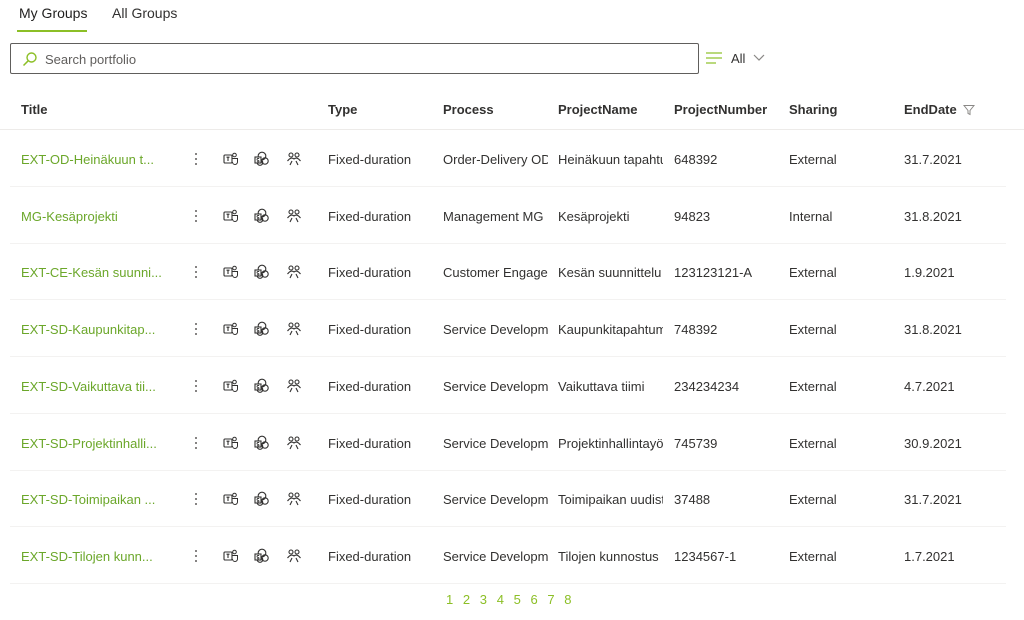 The image size is (1024, 620). Describe the element at coordinates (692, 500) in the screenshot. I see `project-number-cell: 37488` at that location.